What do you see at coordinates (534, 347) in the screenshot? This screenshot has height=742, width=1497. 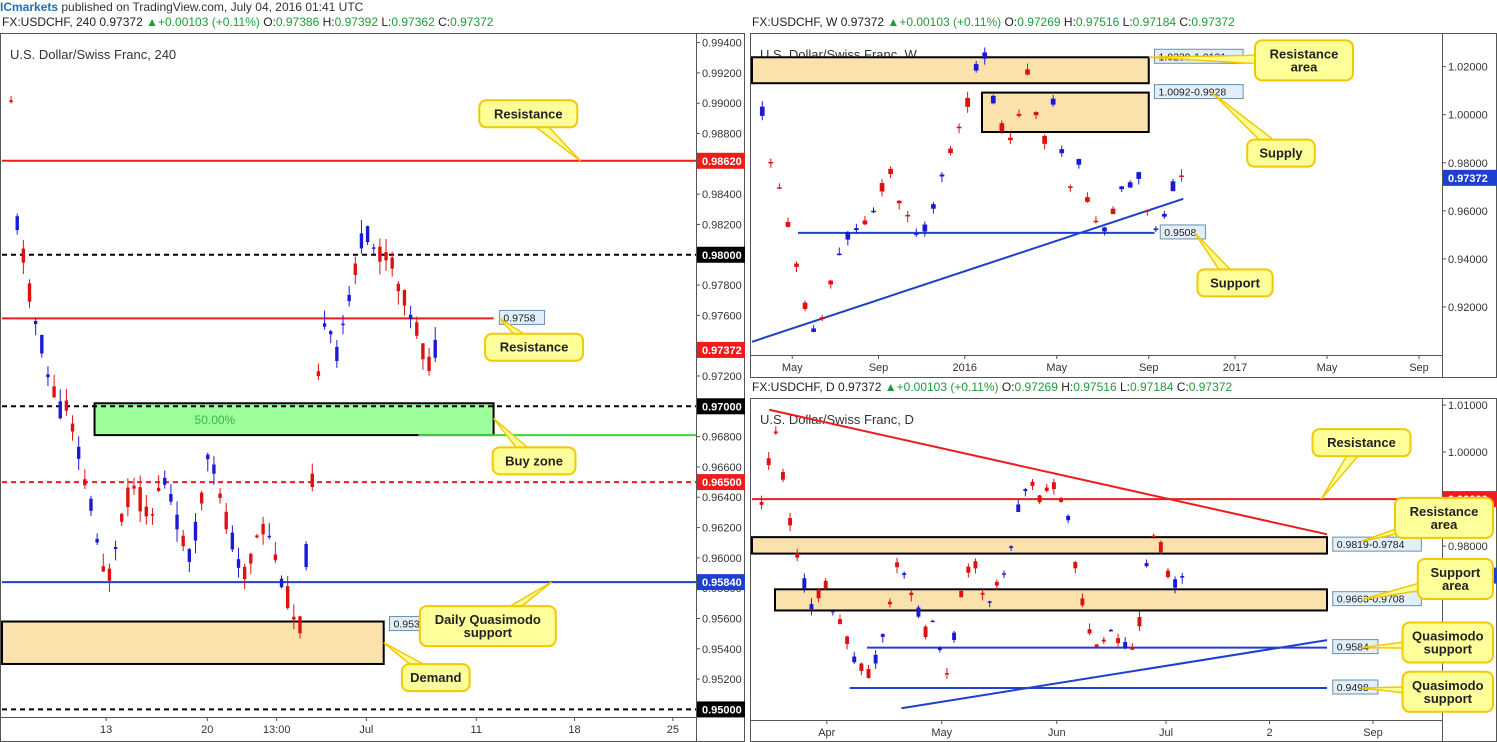 I see `h4-callout-text: Resistance` at bounding box center [534, 347].